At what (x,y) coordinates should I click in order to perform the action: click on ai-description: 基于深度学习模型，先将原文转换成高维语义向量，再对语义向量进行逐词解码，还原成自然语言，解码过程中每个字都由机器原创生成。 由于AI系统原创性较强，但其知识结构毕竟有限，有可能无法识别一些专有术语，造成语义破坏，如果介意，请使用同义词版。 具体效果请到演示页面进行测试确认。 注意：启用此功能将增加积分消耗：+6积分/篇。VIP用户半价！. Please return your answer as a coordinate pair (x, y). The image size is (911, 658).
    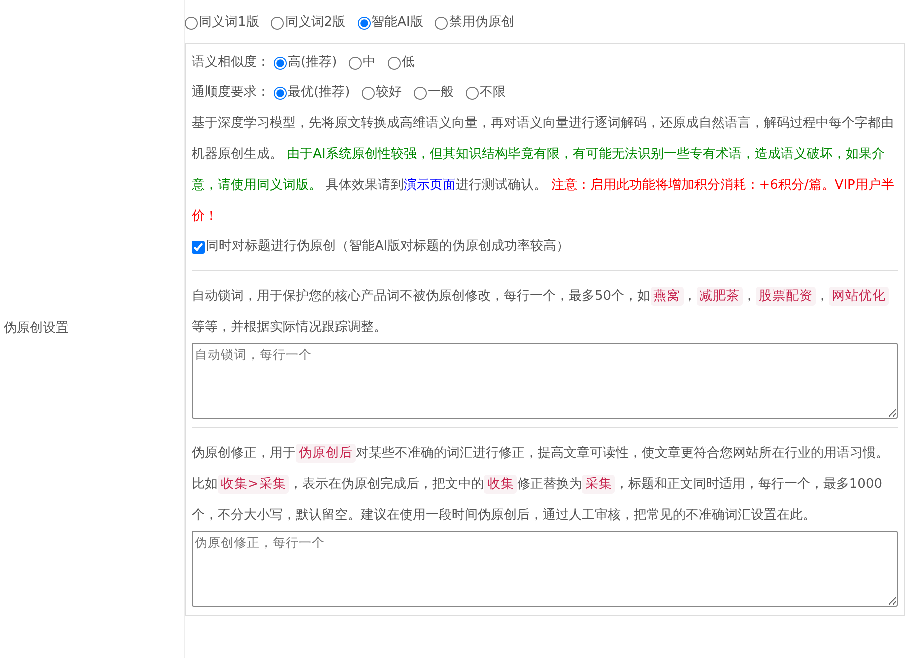
    Looking at the image, I should click on (544, 170).